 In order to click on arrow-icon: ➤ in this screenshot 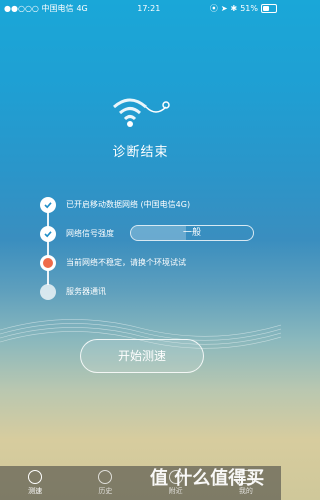, I will do `click(224, 8)`.